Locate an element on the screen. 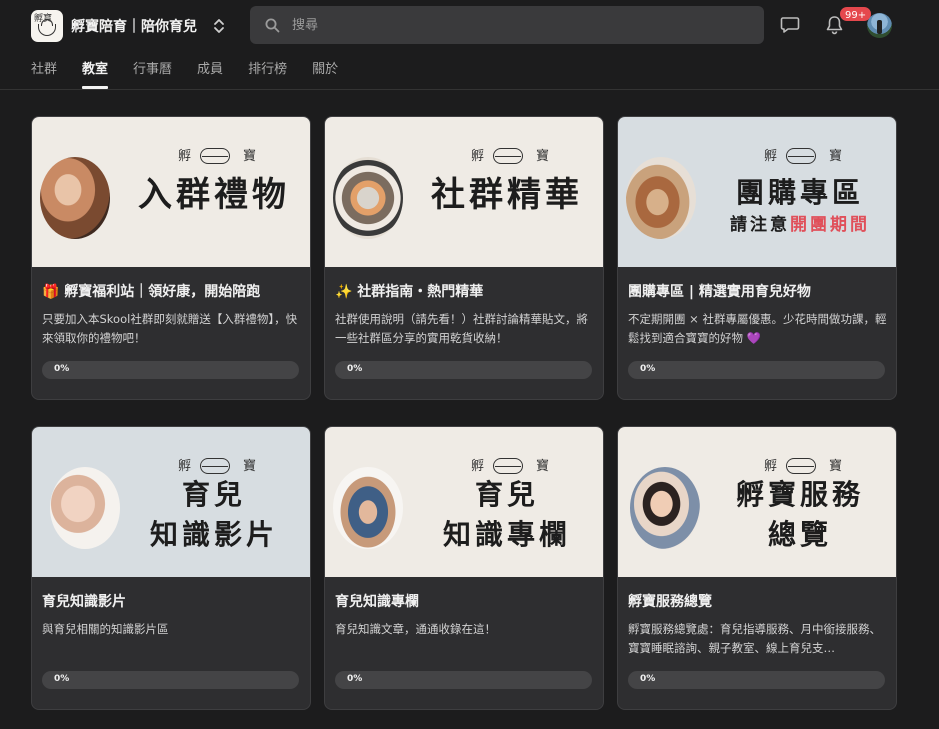 The image size is (939, 729). course-title: 孵寶服務總覽 is located at coordinates (670, 602).